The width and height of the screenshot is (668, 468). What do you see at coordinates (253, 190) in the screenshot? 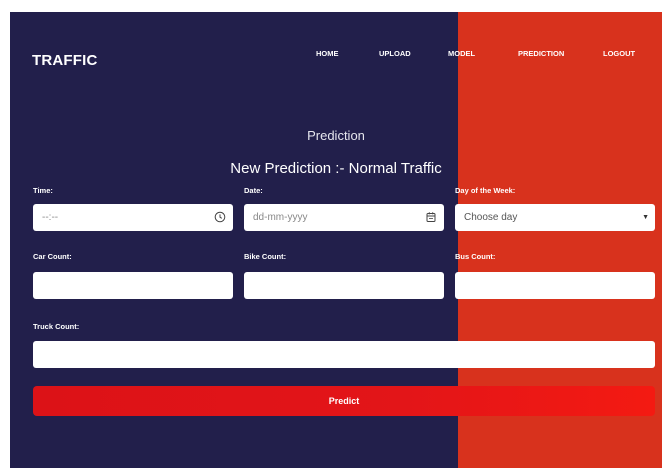
I see `date-label: Date:` at bounding box center [253, 190].